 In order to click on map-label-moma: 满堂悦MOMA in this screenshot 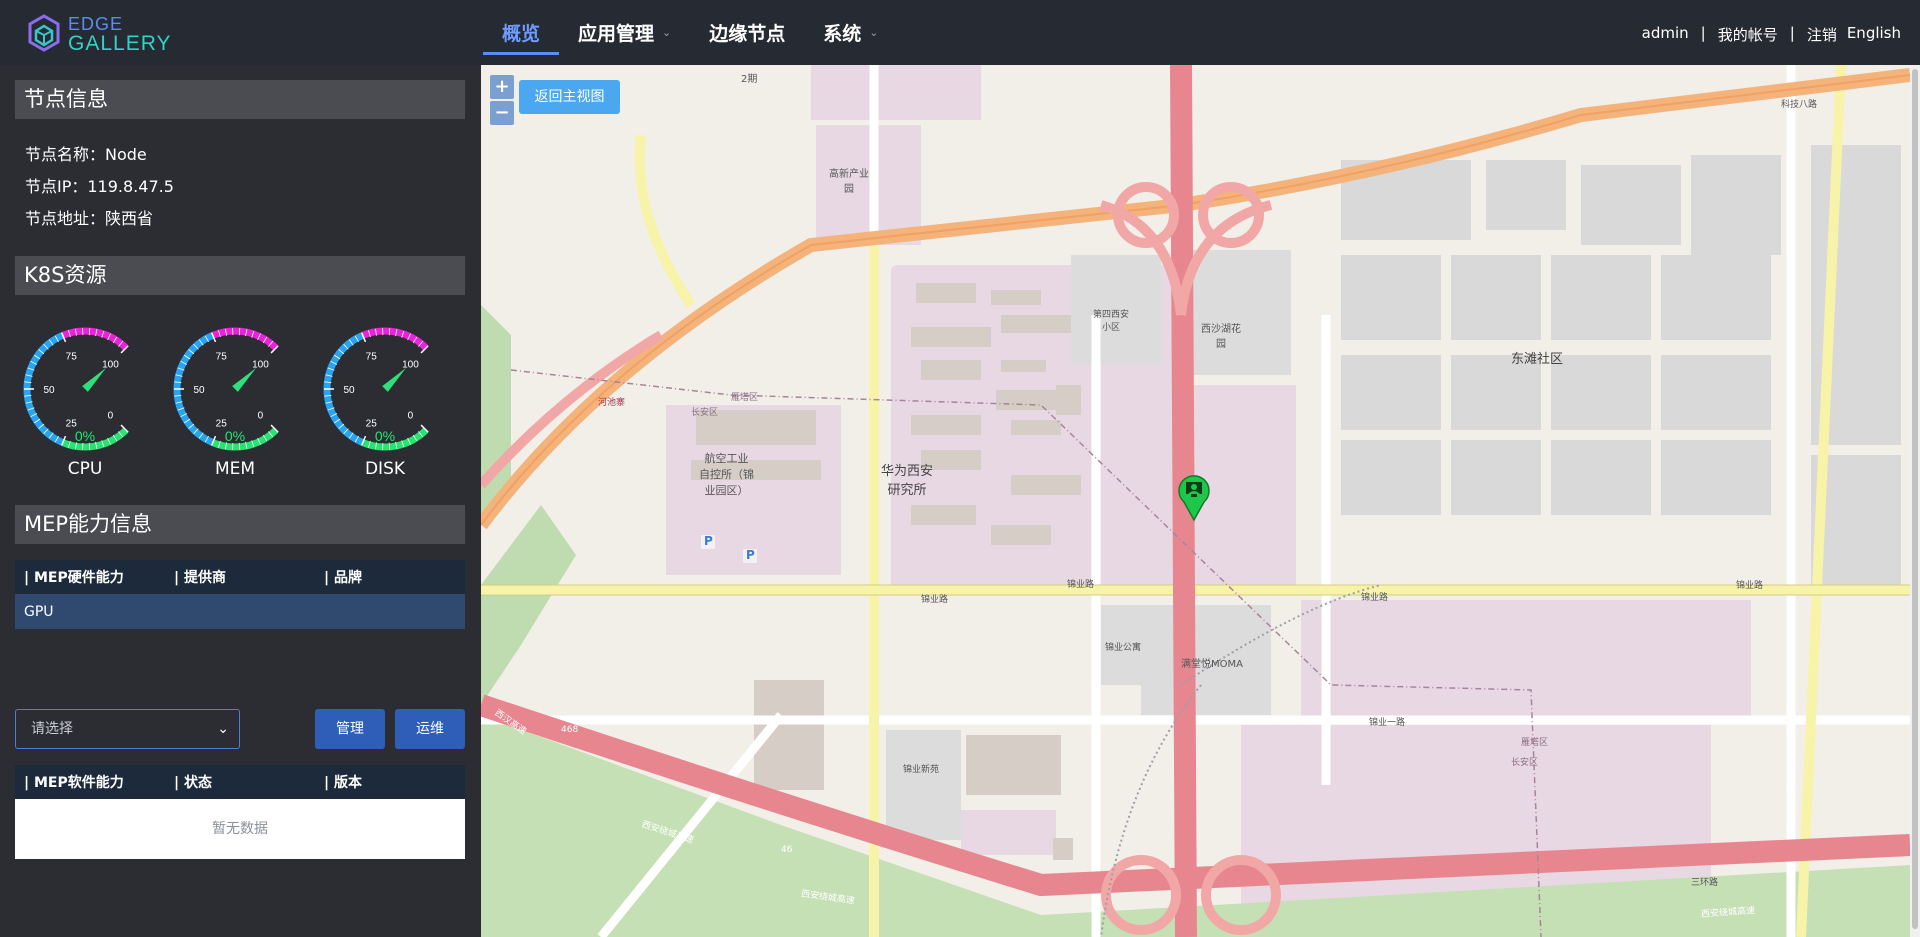, I will do `click(1212, 664)`.